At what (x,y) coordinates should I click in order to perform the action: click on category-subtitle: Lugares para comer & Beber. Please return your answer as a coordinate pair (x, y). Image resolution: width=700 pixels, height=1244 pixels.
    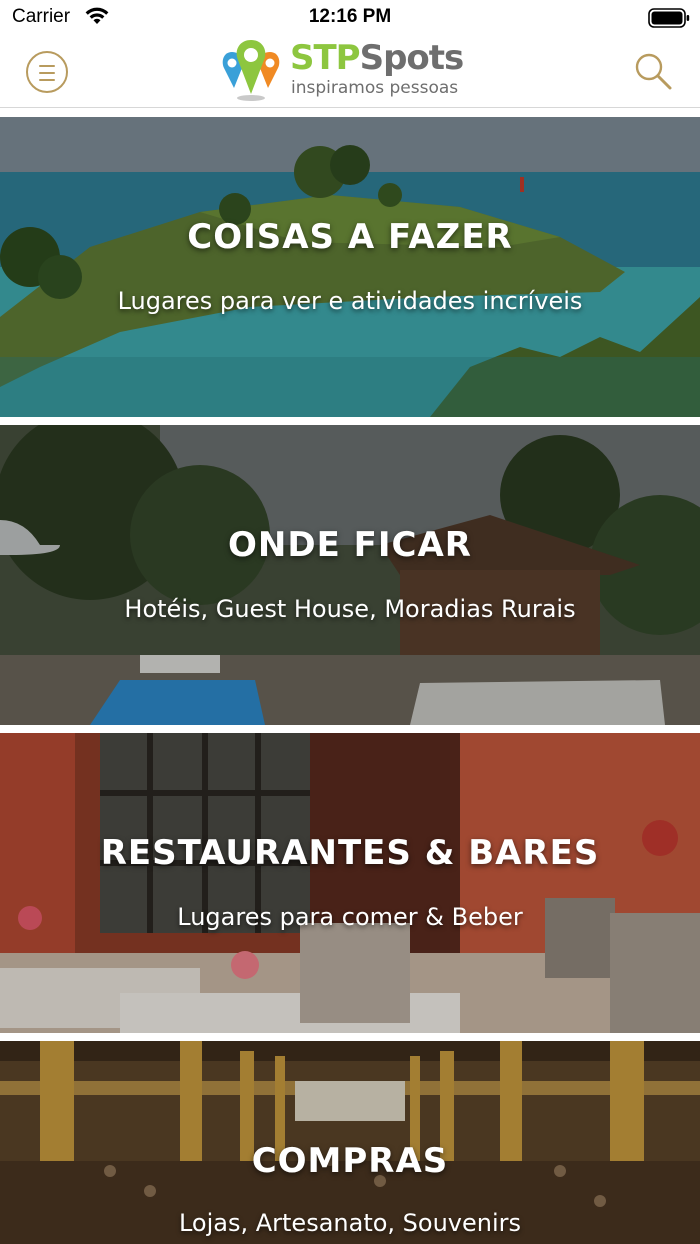
    Looking at the image, I should click on (350, 917).